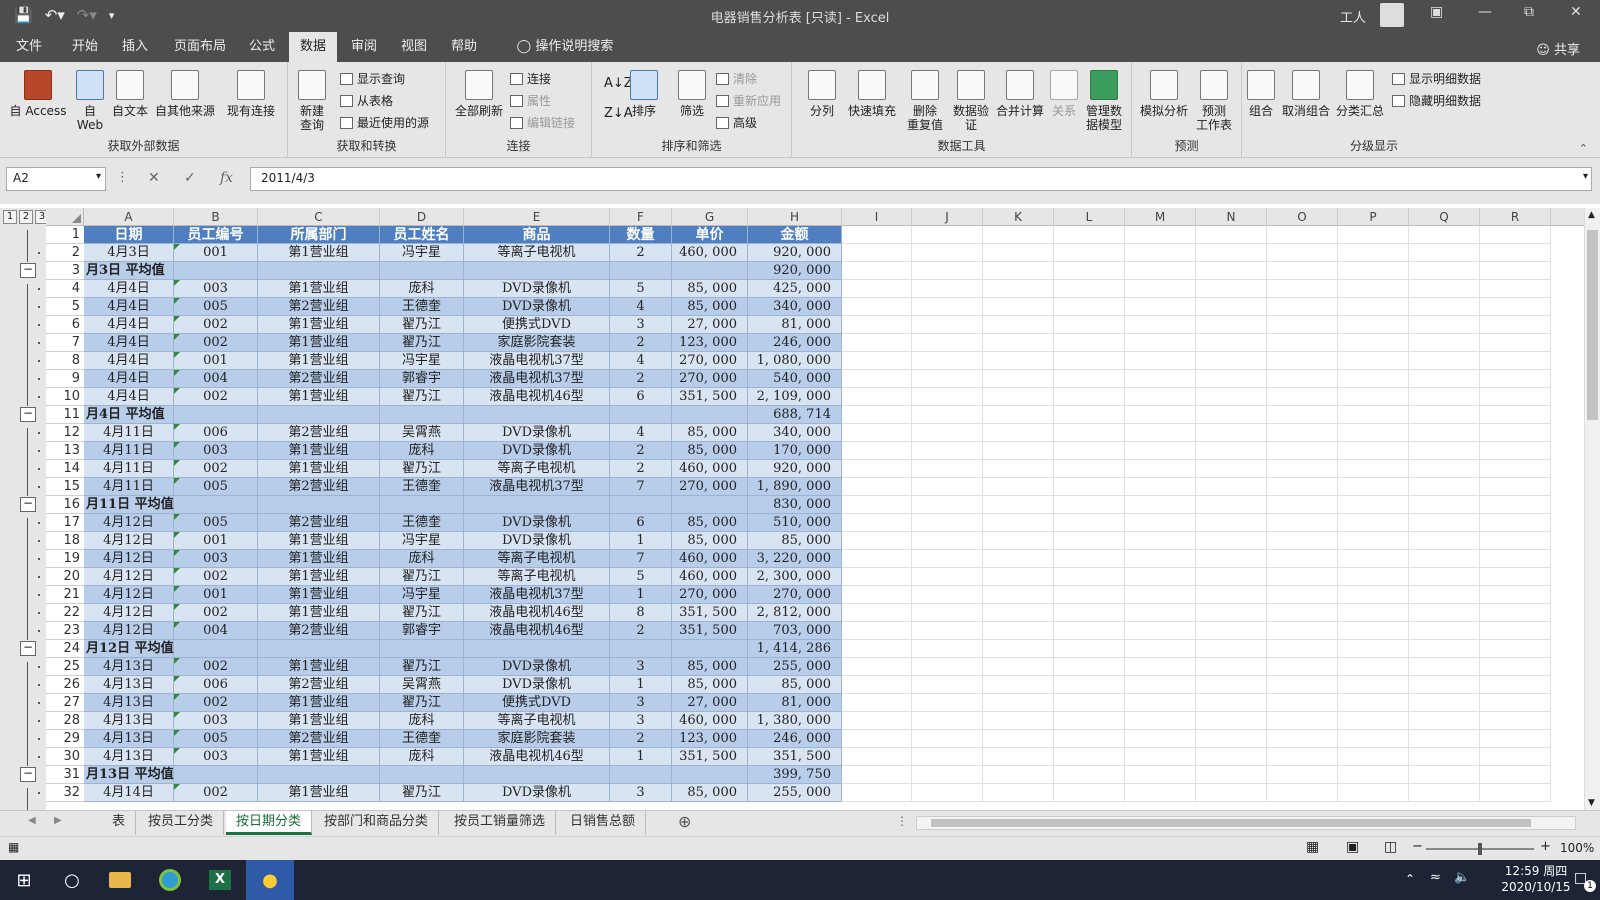 The width and height of the screenshot is (1600, 900). What do you see at coordinates (216, 577) in the screenshot?
I see `cell: 002` at bounding box center [216, 577].